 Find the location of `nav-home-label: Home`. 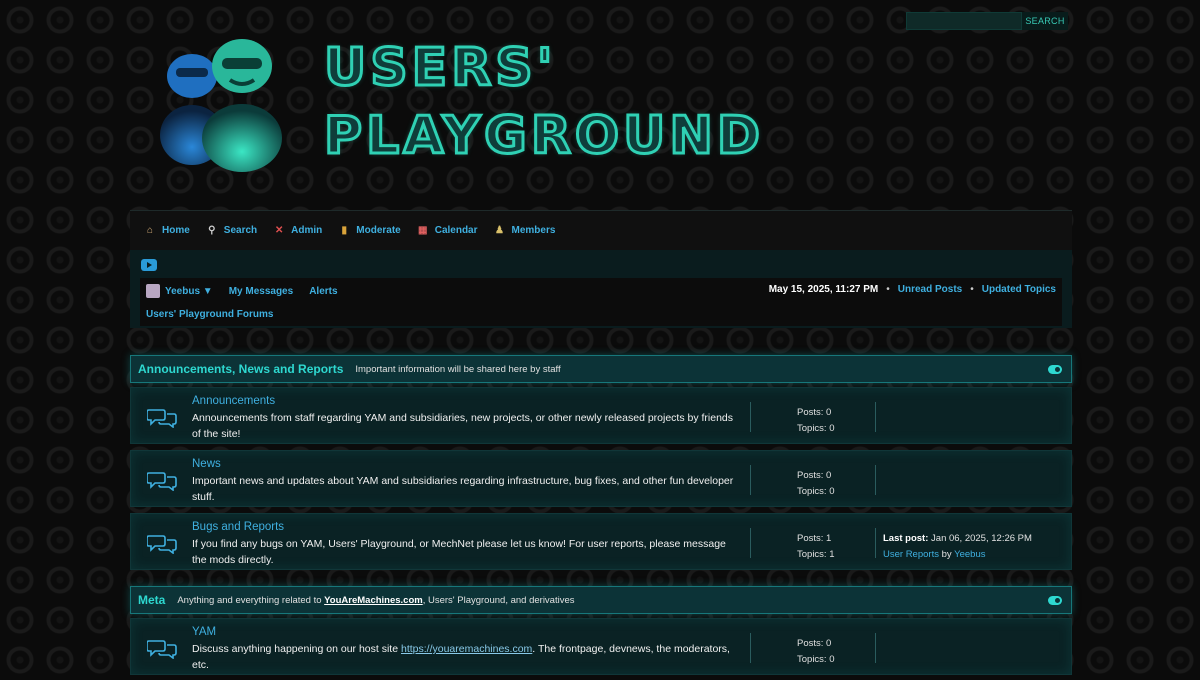

nav-home-label: Home is located at coordinates (176, 230).